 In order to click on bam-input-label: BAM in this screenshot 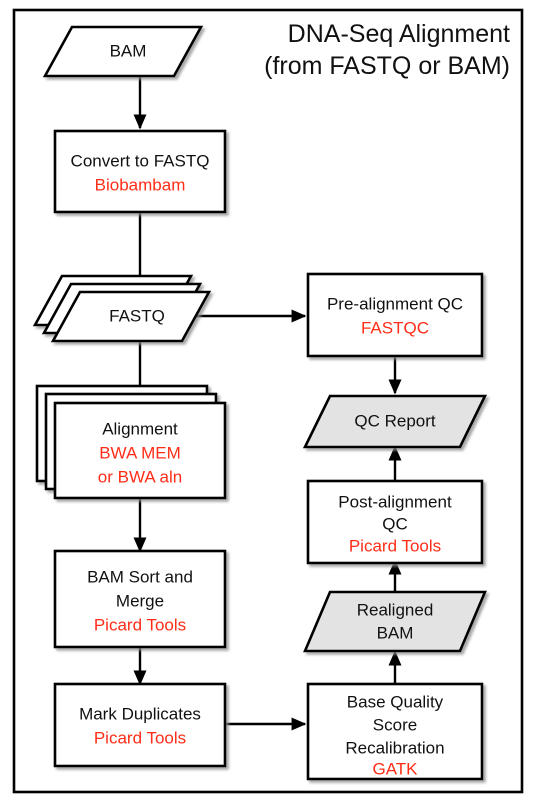, I will do `click(128, 50)`.